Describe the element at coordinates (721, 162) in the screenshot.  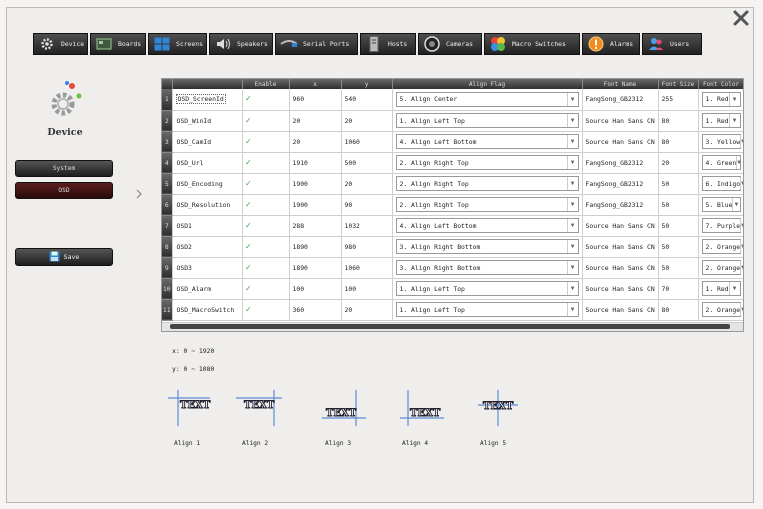
I see `font-color-select: 4. Green ▼` at that location.